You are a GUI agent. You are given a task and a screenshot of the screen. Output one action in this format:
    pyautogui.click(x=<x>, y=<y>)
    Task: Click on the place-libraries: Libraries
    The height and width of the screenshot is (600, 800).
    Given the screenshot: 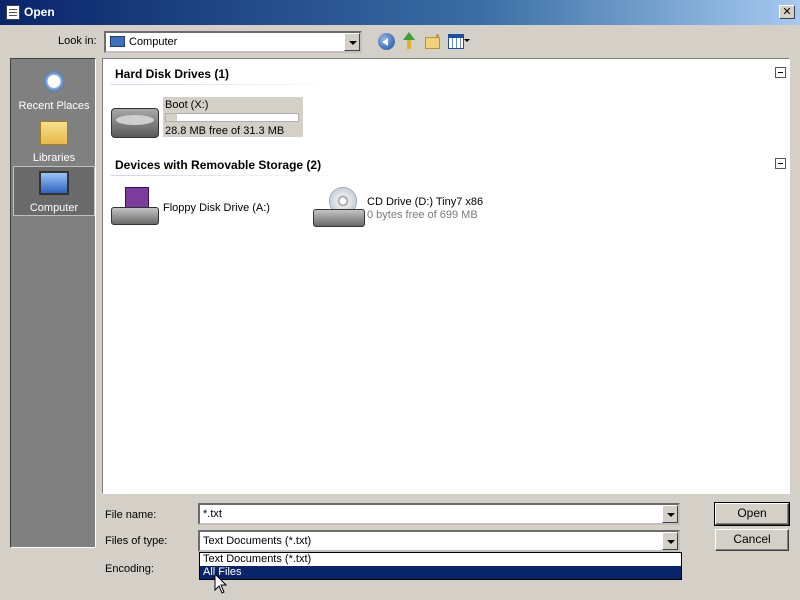 What is the action you would take?
    pyautogui.click(x=54, y=140)
    